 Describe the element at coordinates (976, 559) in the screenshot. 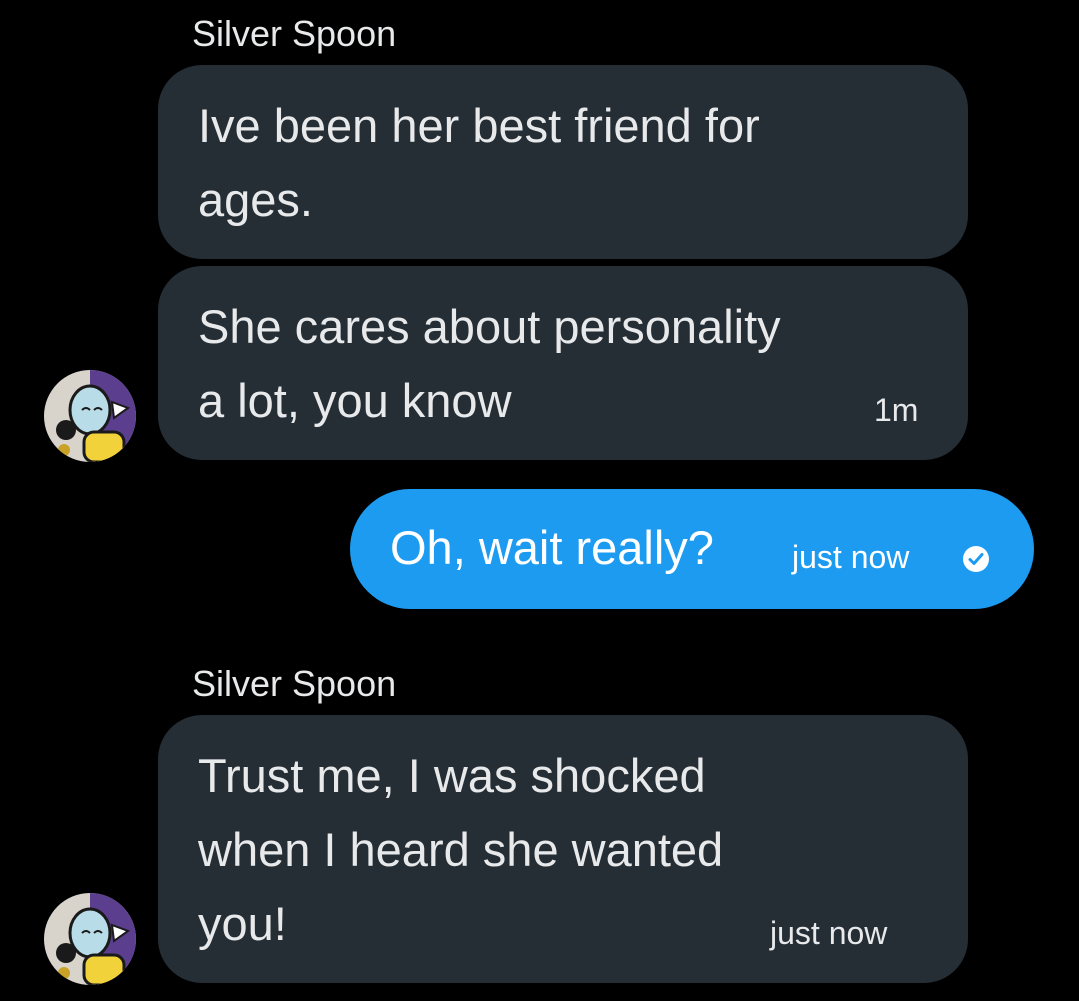

I see `check-circle-icon` at that location.